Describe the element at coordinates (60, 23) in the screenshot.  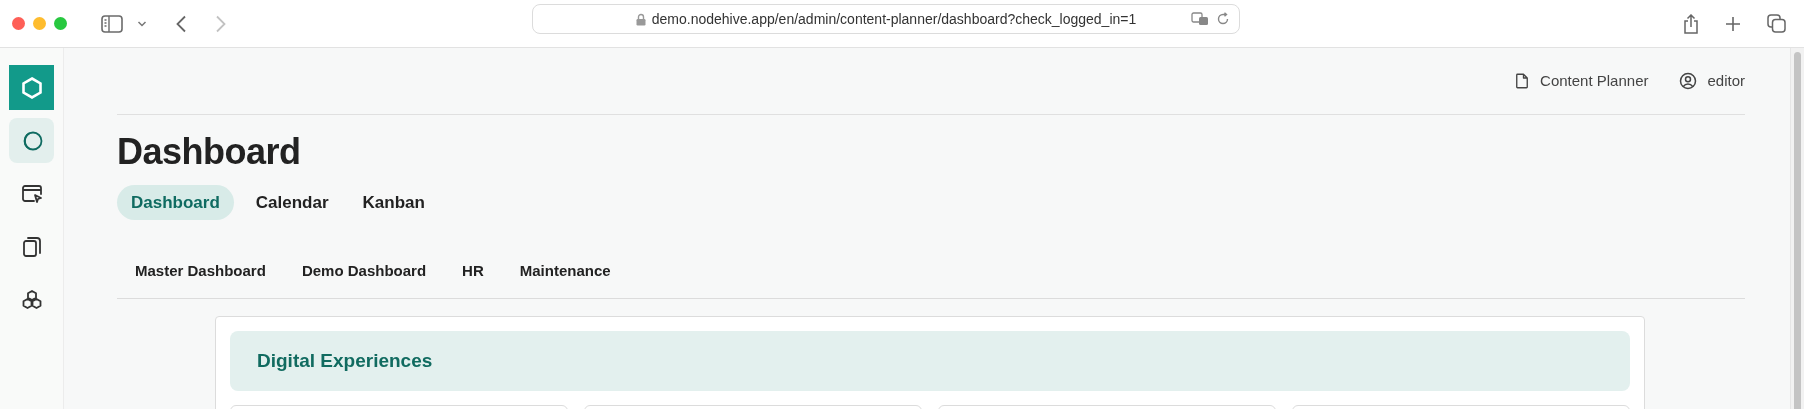
I see `maximize-window-icon` at that location.